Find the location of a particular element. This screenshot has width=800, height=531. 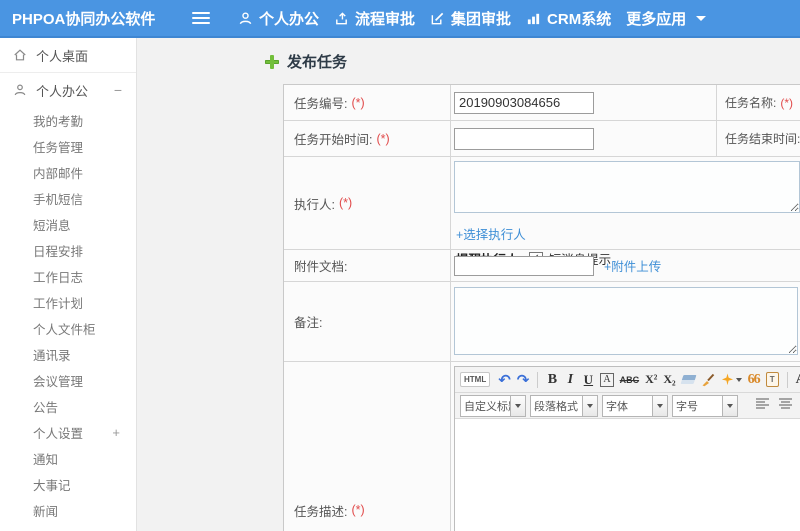

font-family-select: 字体 is located at coordinates (635, 405).